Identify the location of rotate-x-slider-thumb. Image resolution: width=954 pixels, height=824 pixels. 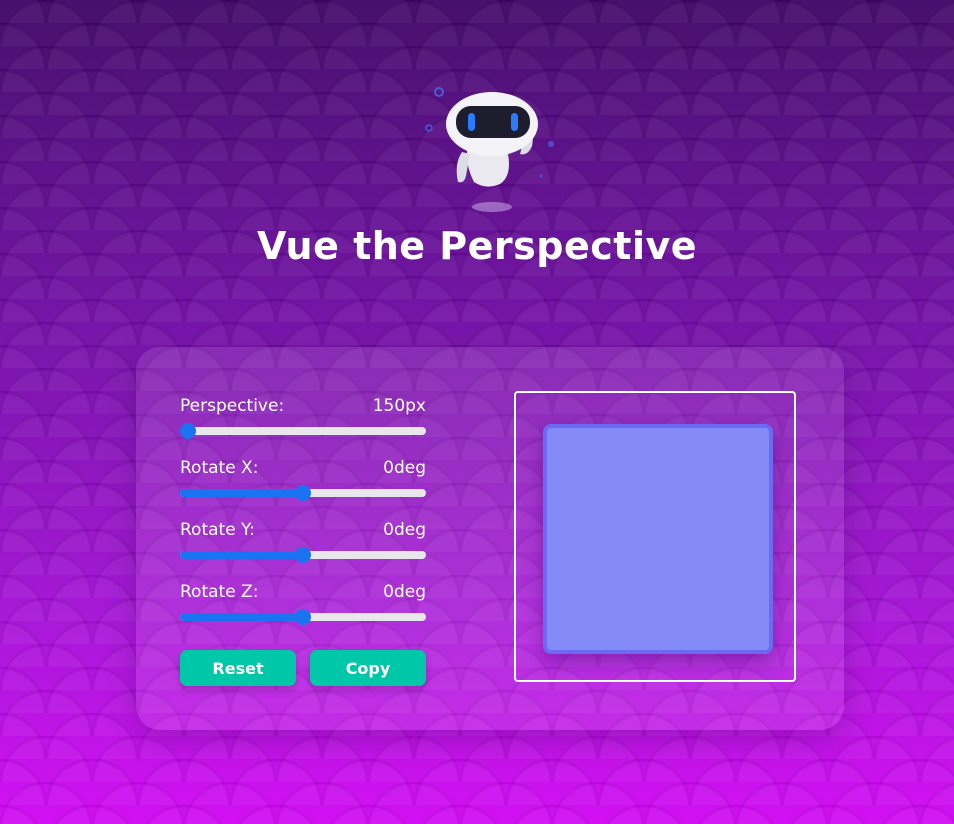
(303, 493).